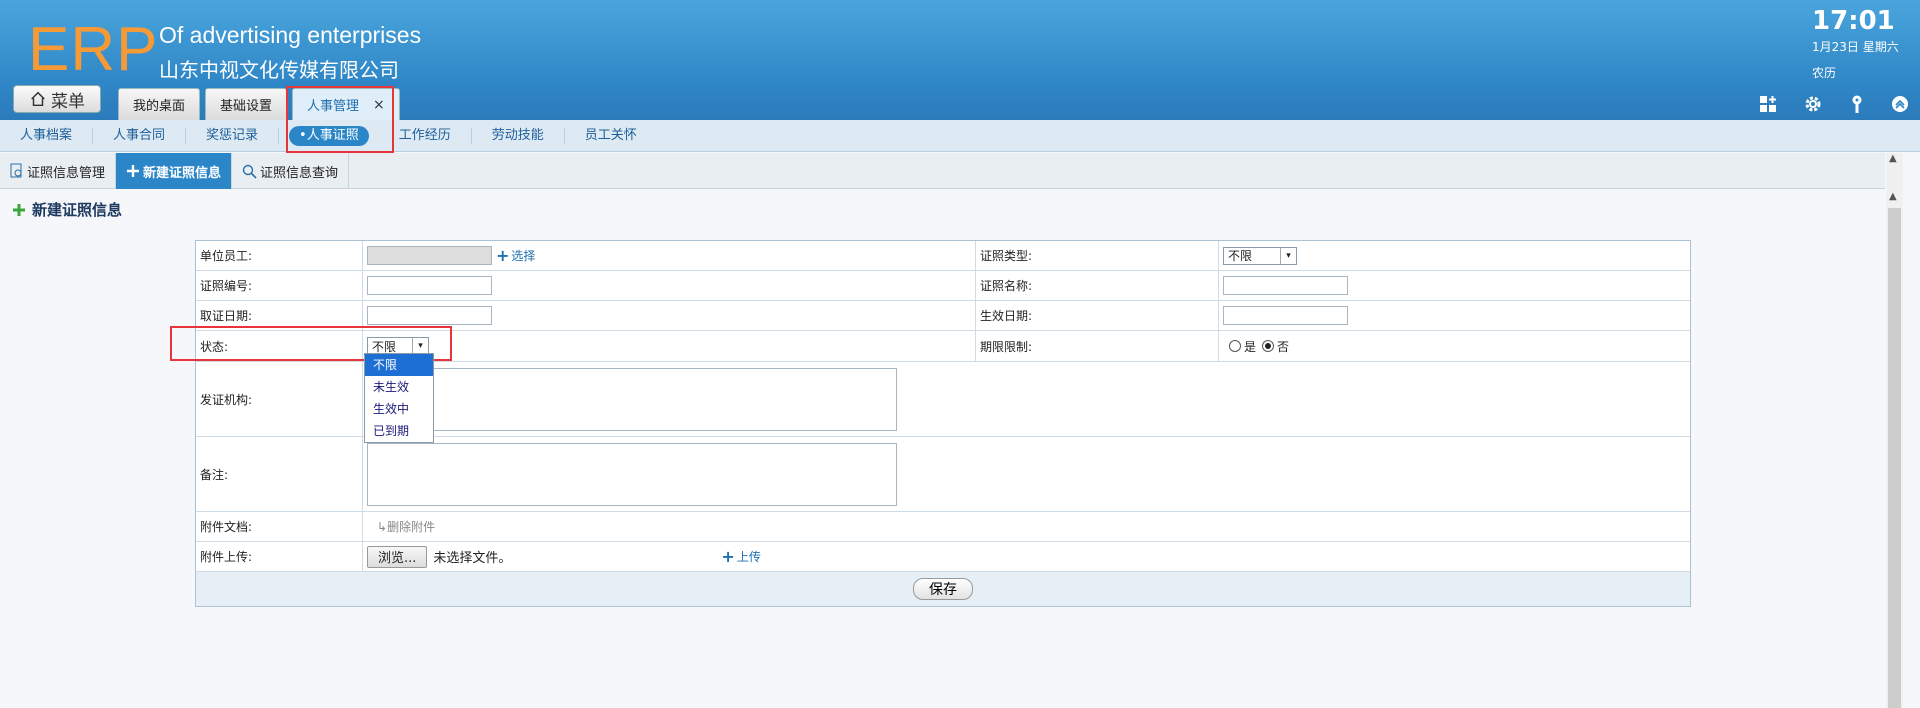  Describe the element at coordinates (1250, 346) in the screenshot. I see `radio-label: 是` at that location.